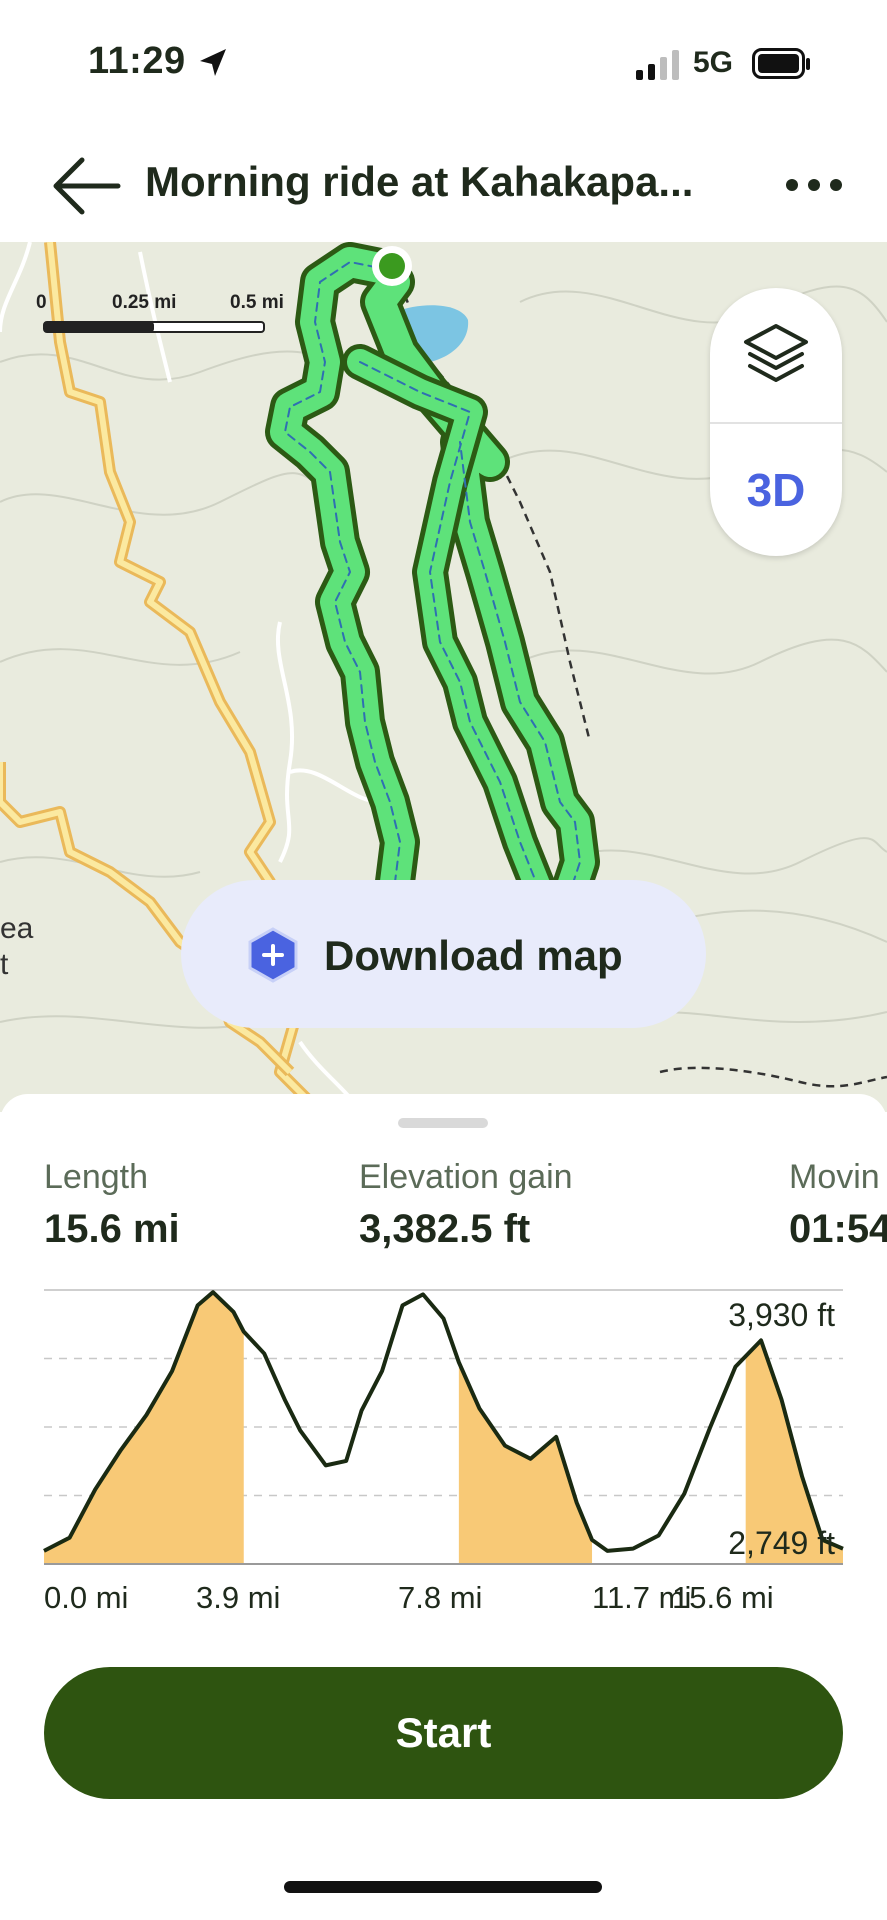 This screenshot has height=1920, width=887. Describe the element at coordinates (838, 1205) in the screenshot. I see `stat-moving-time: Movin 01:54` at that location.